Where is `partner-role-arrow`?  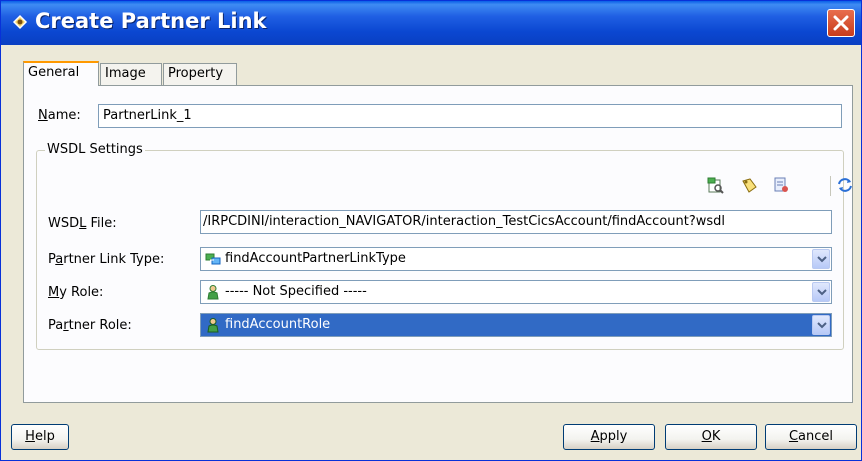
partner-role-arrow is located at coordinates (821, 325).